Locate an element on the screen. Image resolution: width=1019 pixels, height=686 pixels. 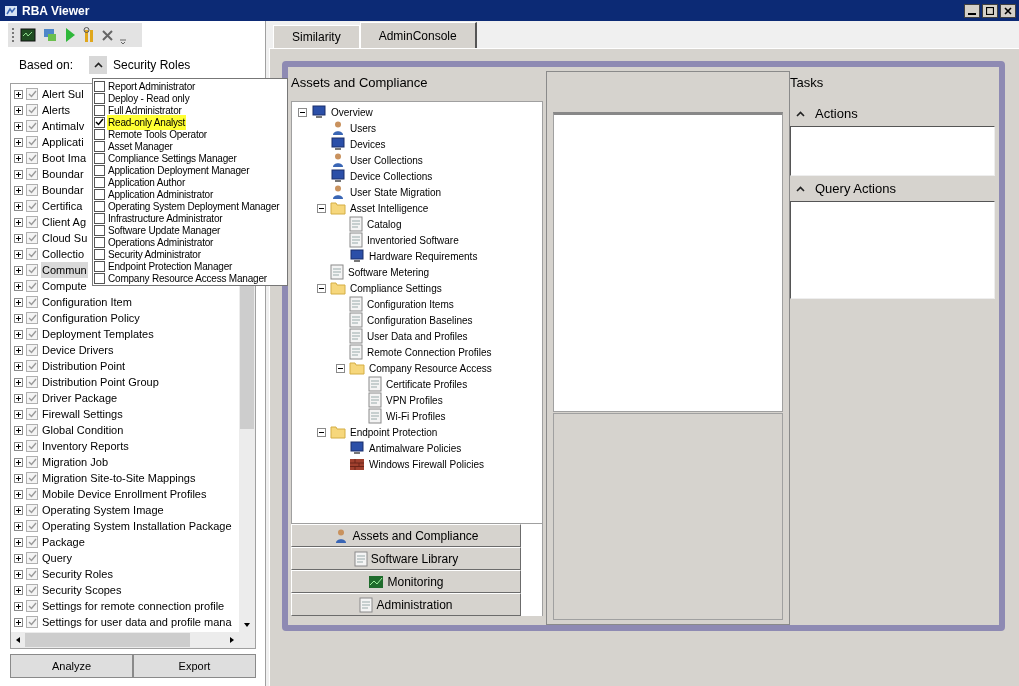
tree-item: User Data and Profiles is located at coordinates (417, 336).